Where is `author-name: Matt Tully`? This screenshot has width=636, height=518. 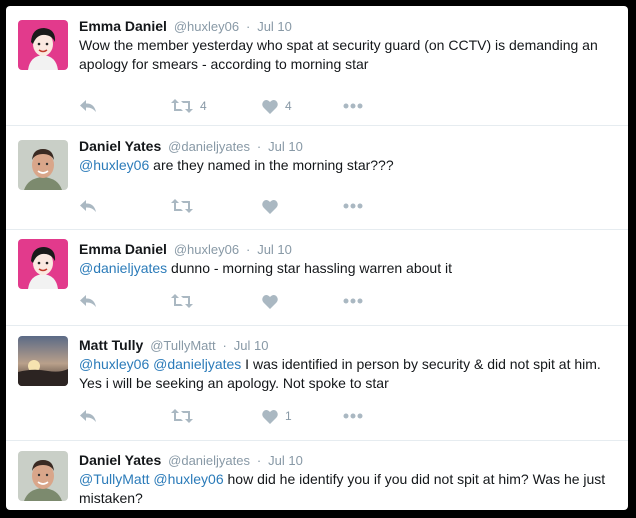 author-name: Matt Tully is located at coordinates (111, 345).